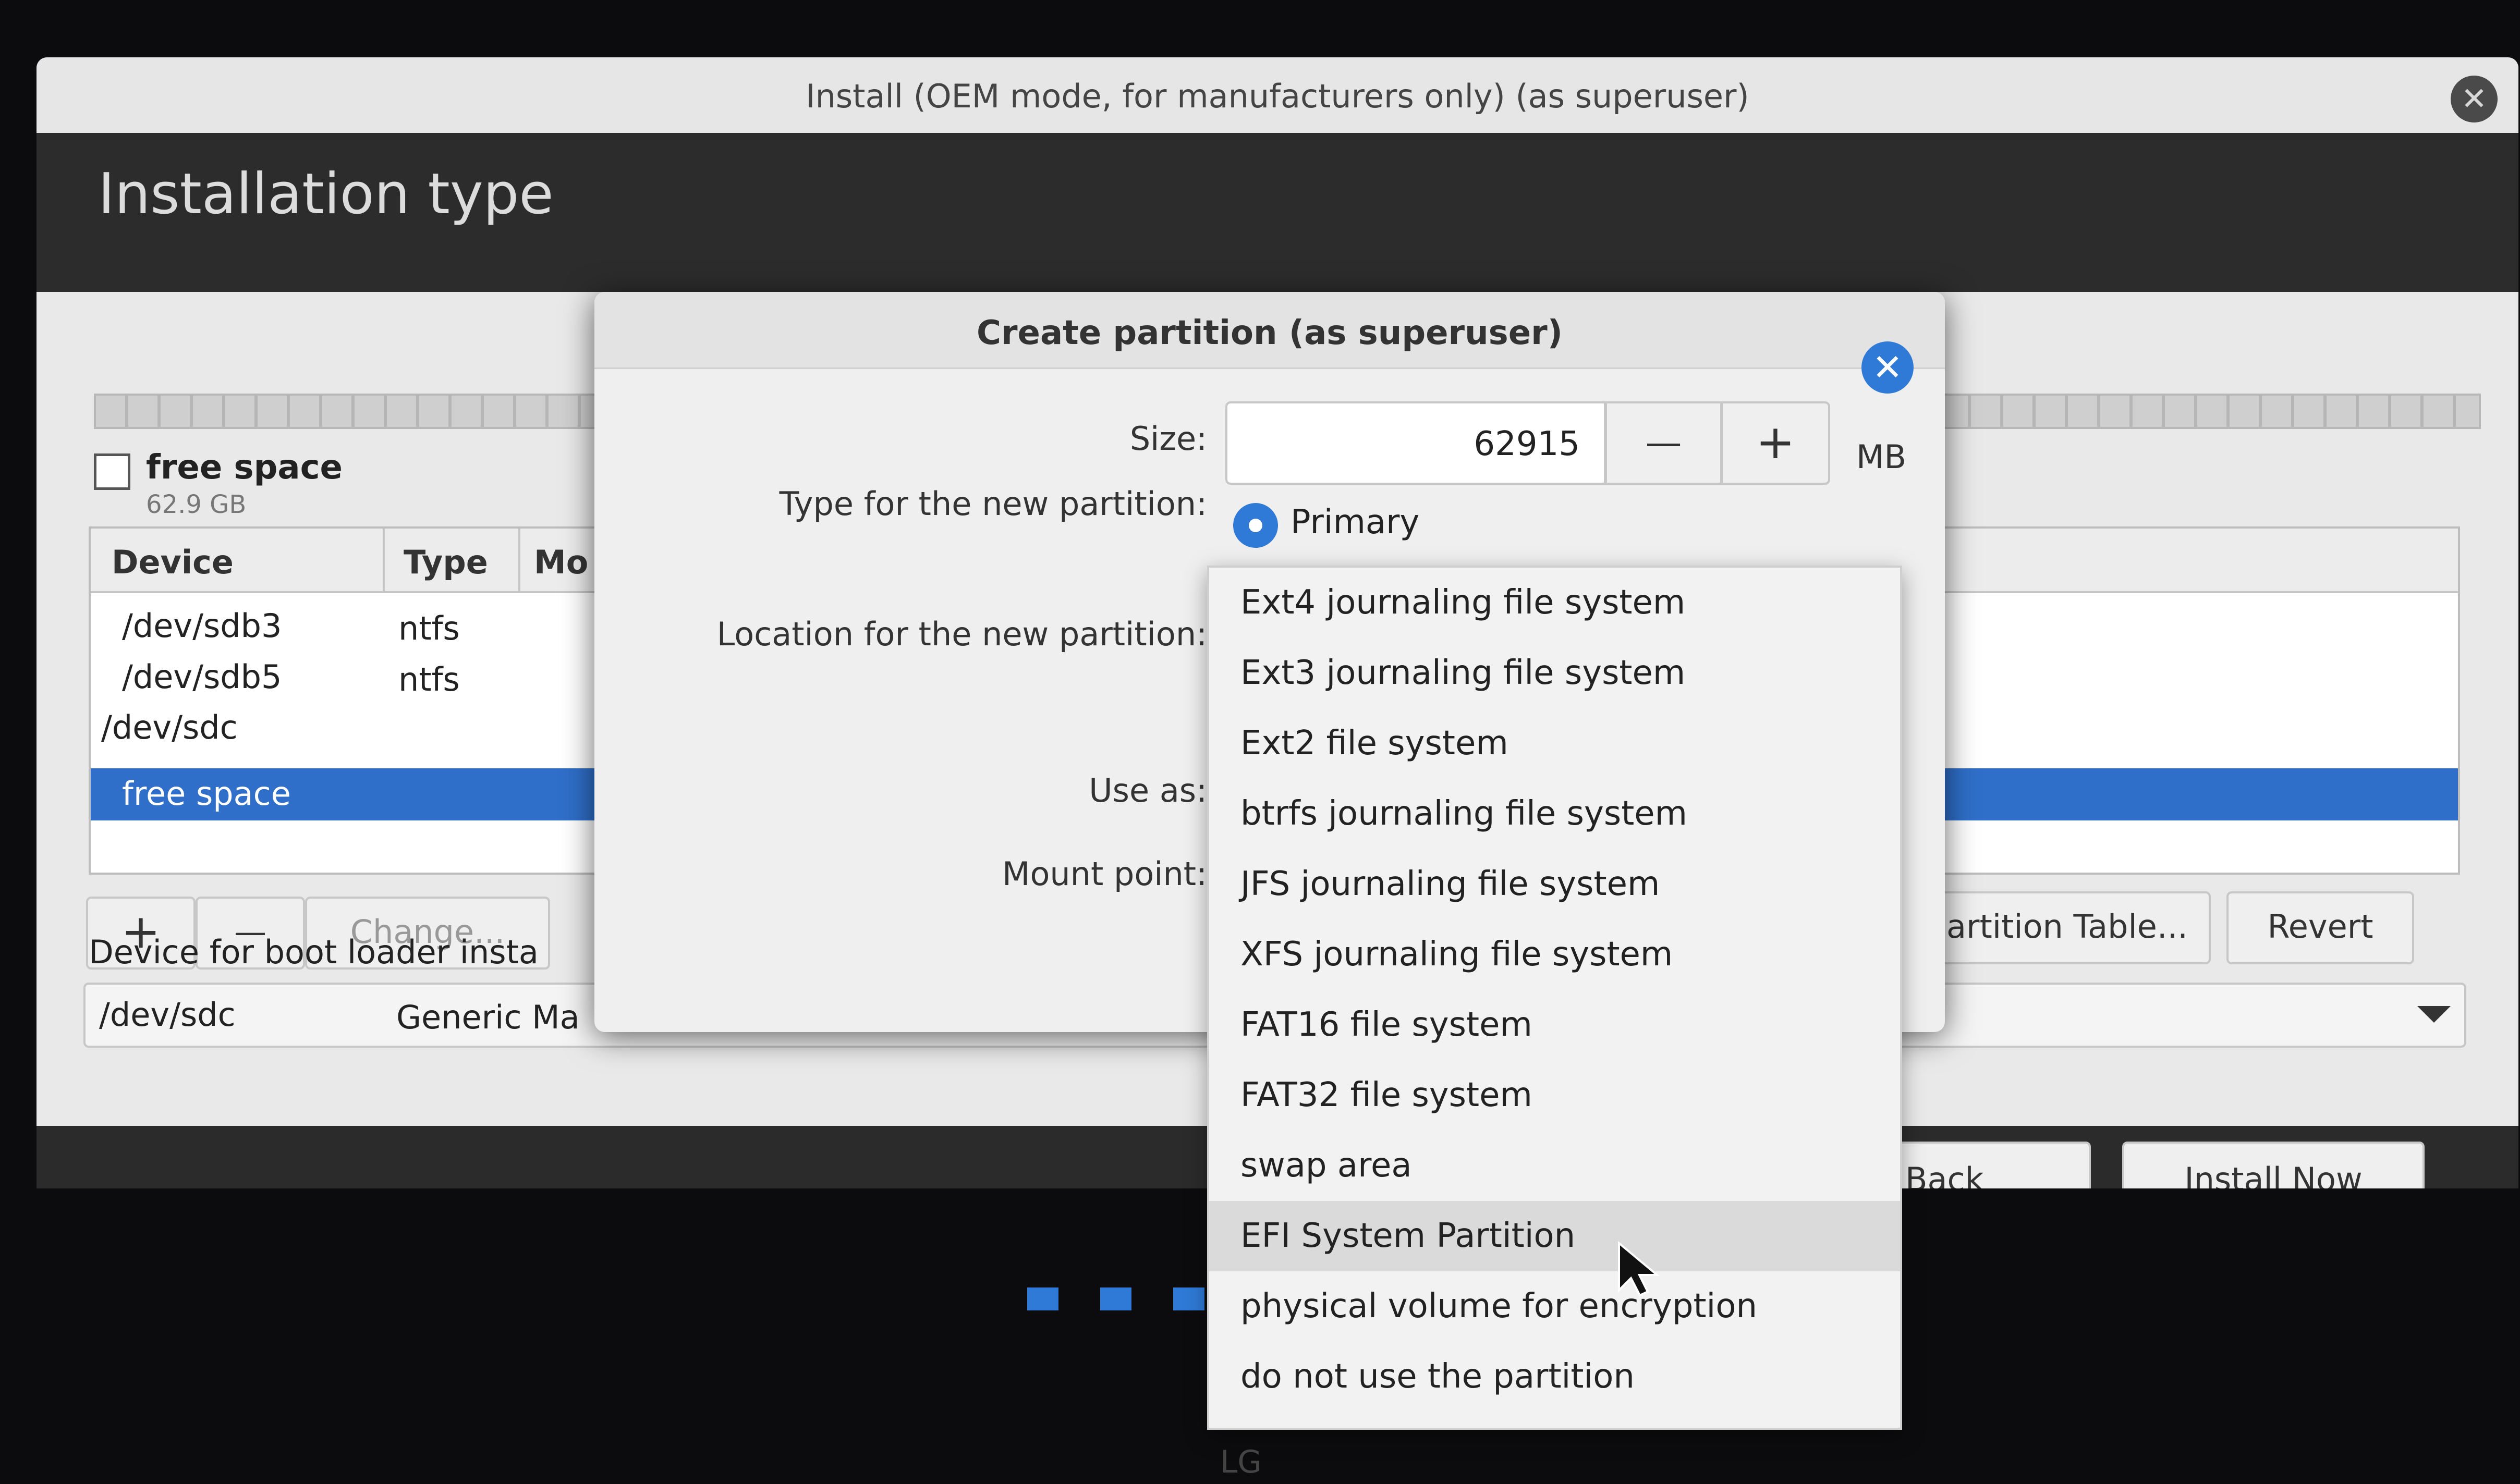 This screenshot has width=2520, height=1484. Describe the element at coordinates (962, 634) in the screenshot. I see `location-label: Location for the new partition:` at that location.